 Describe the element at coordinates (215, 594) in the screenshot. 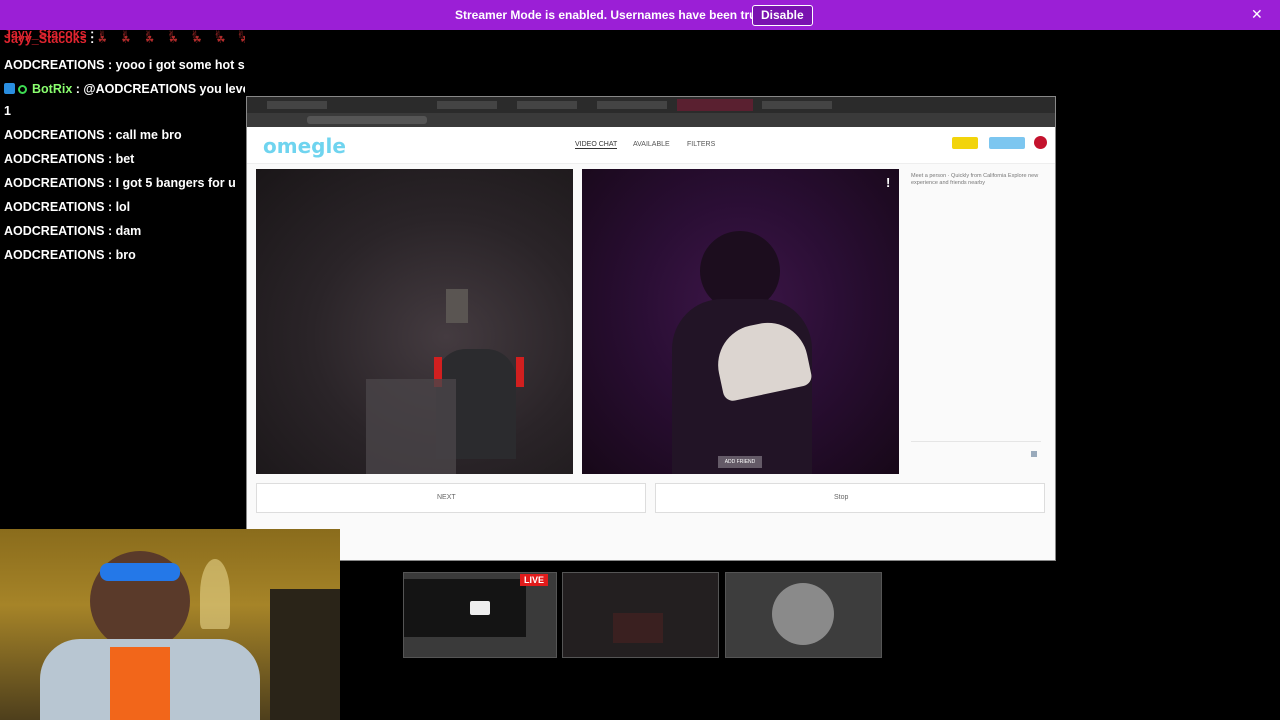

I see `tree-light` at that location.